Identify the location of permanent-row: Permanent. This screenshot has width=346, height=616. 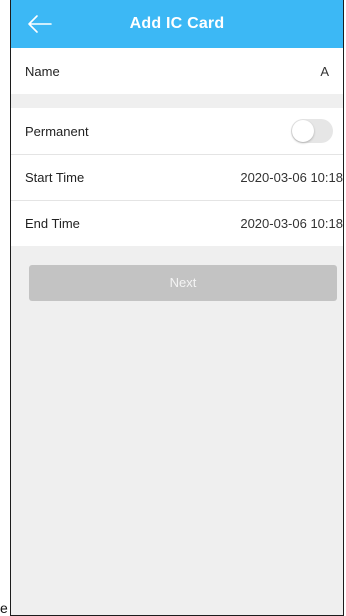
(177, 131).